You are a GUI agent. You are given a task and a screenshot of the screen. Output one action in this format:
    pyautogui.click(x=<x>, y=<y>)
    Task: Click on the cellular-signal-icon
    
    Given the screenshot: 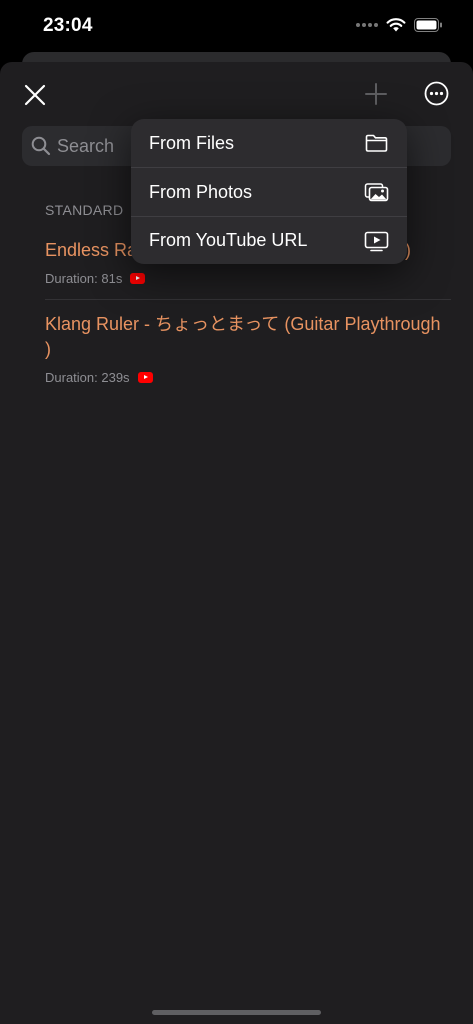 What is the action you would take?
    pyautogui.click(x=367, y=24)
    